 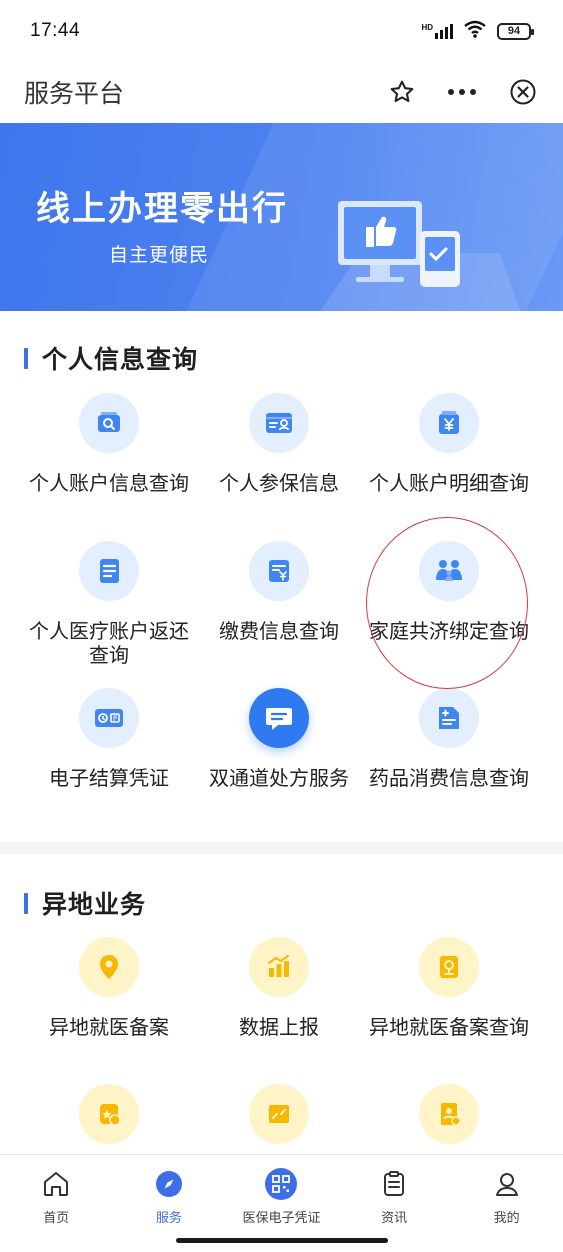 I want to click on nav-label: 医保电子凭证, so click(x=281, y=1218).